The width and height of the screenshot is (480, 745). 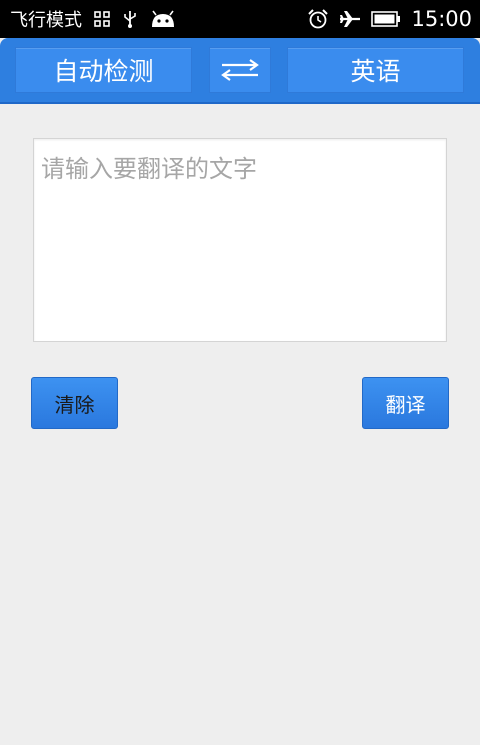 I want to click on target-language-button: 英语, so click(x=375, y=70).